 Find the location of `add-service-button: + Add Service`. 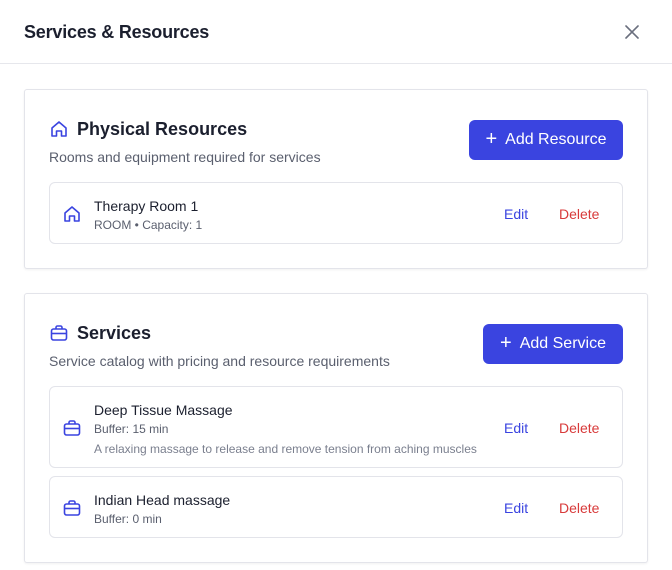

add-service-button: + Add Service is located at coordinates (553, 344).